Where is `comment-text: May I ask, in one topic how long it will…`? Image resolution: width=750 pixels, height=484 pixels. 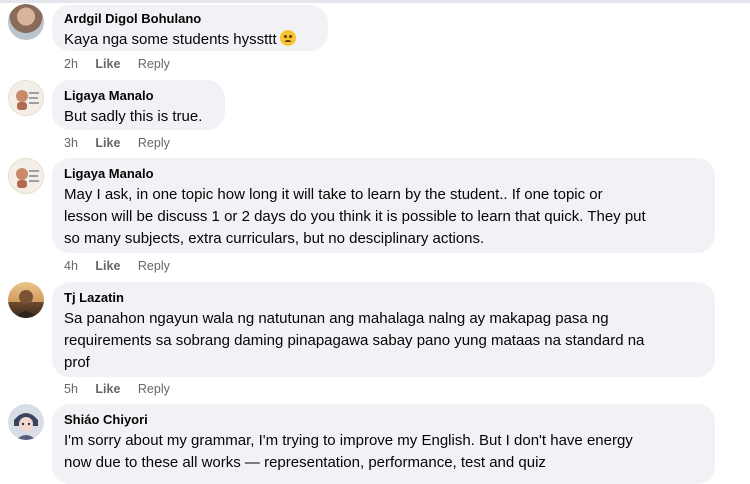
comment-text: May I ask, in one topic how long it will… is located at coordinates (383, 217).